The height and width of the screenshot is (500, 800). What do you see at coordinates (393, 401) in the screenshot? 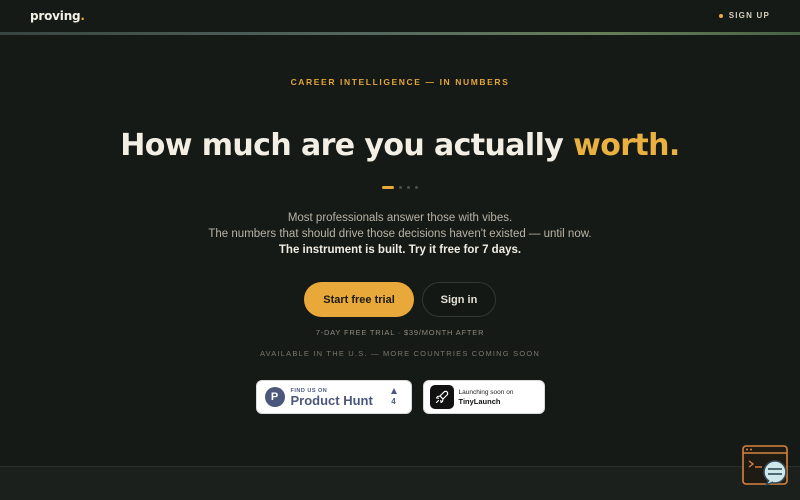
I see `upvote-count-value: 4` at bounding box center [393, 401].